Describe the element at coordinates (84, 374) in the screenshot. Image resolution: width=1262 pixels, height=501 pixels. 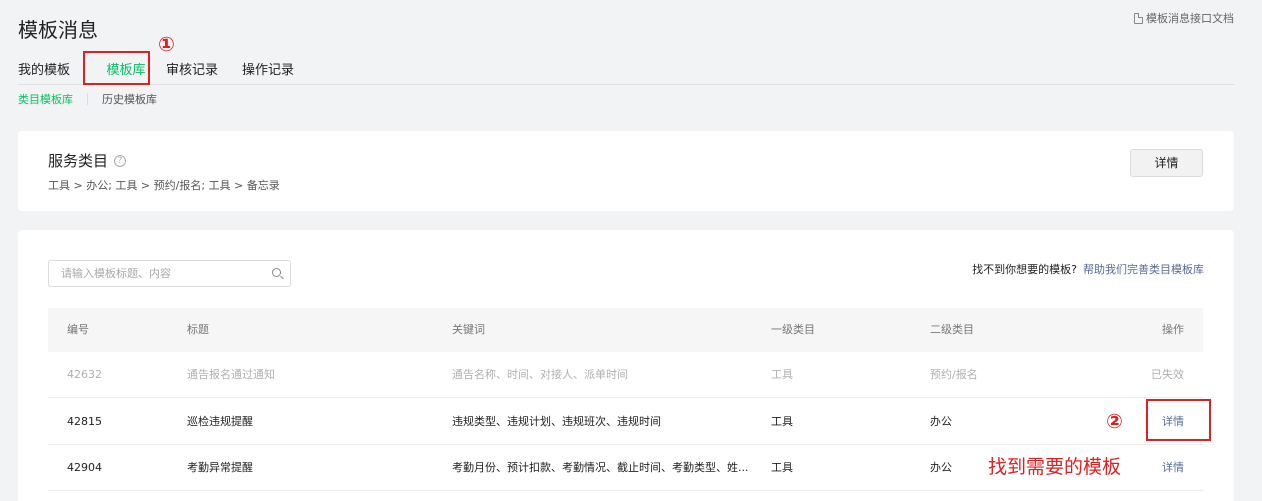
I see `row-id: 42632` at that location.